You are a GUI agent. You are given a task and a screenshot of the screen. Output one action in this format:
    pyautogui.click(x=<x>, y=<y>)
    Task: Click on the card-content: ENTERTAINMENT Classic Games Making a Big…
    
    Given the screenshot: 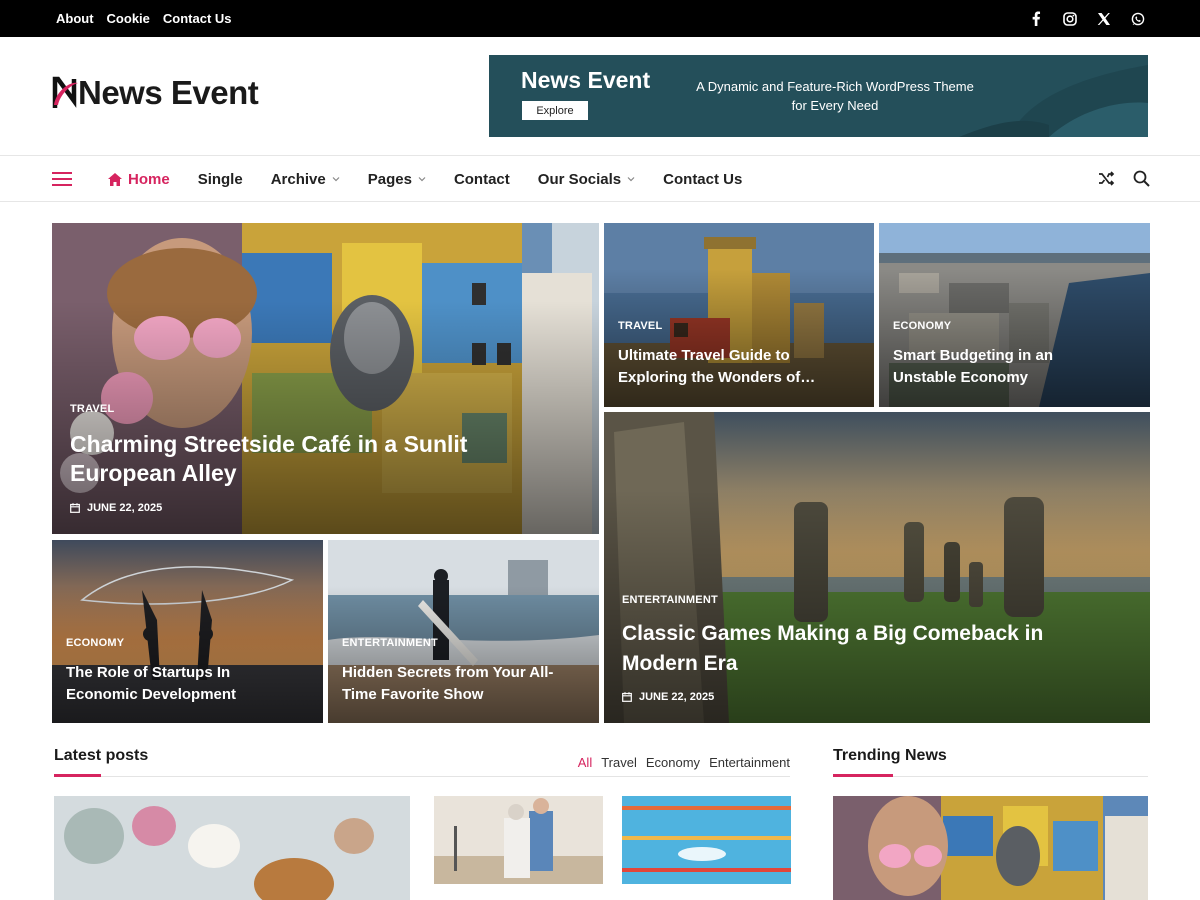 What is the action you would take?
    pyautogui.click(x=877, y=658)
    